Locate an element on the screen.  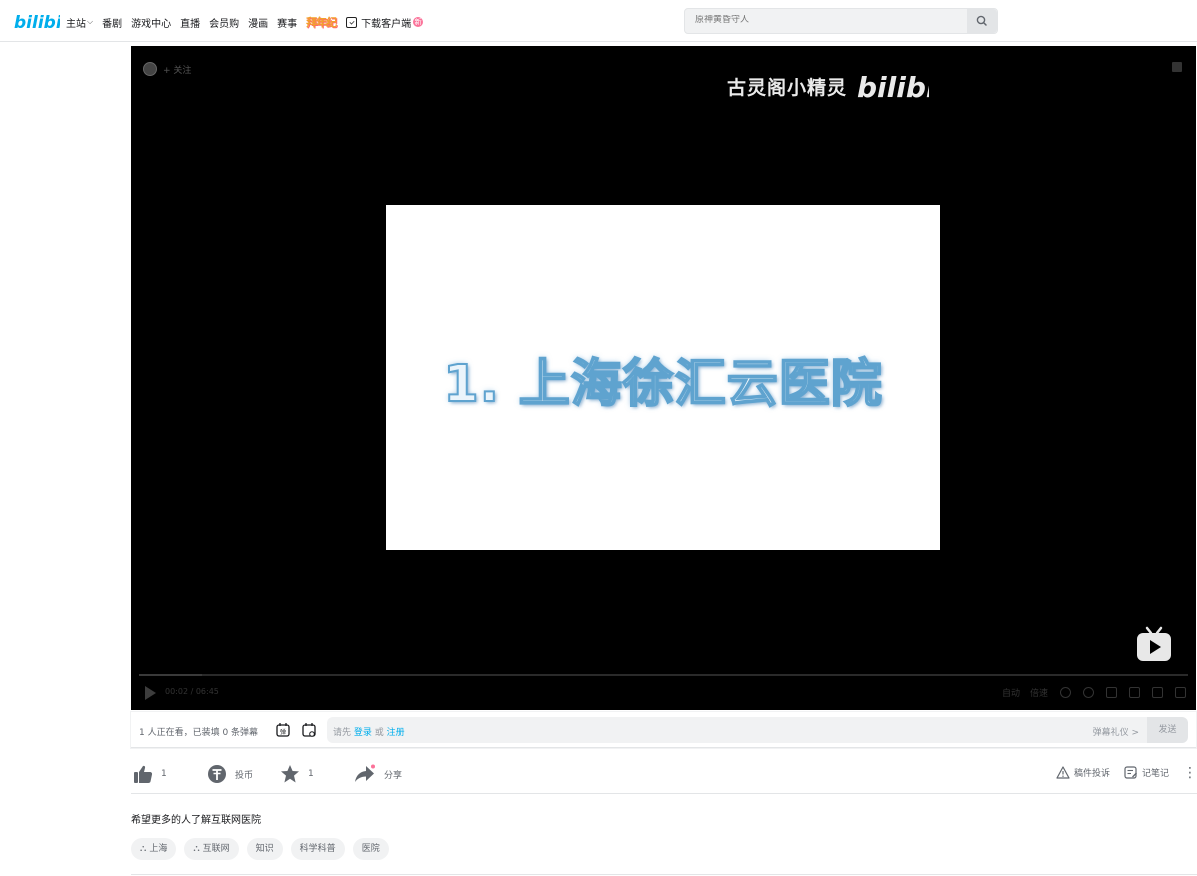
progress-bar is located at coordinates (663, 675).